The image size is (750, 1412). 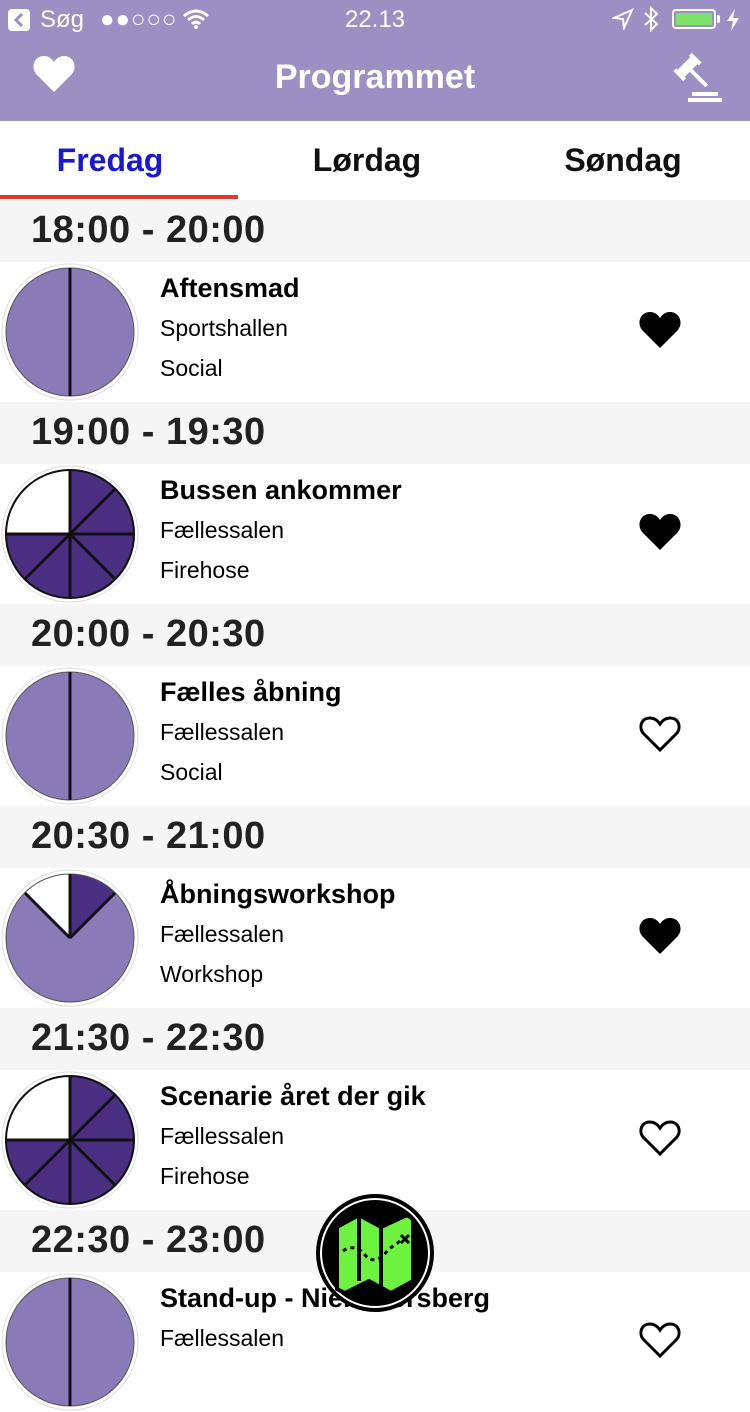 I want to click on battery-icon, so click(x=694, y=19).